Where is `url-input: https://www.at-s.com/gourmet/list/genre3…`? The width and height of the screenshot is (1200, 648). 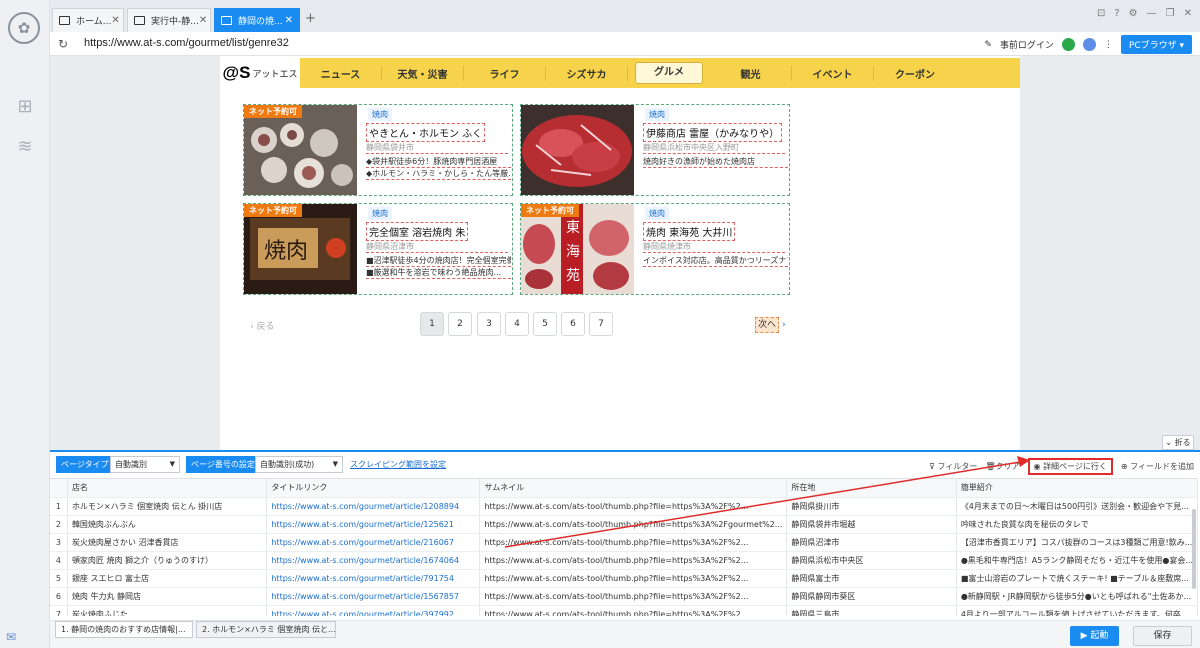
url-input: https://www.at-s.com/gourmet/list/genre3… is located at coordinates (186, 43).